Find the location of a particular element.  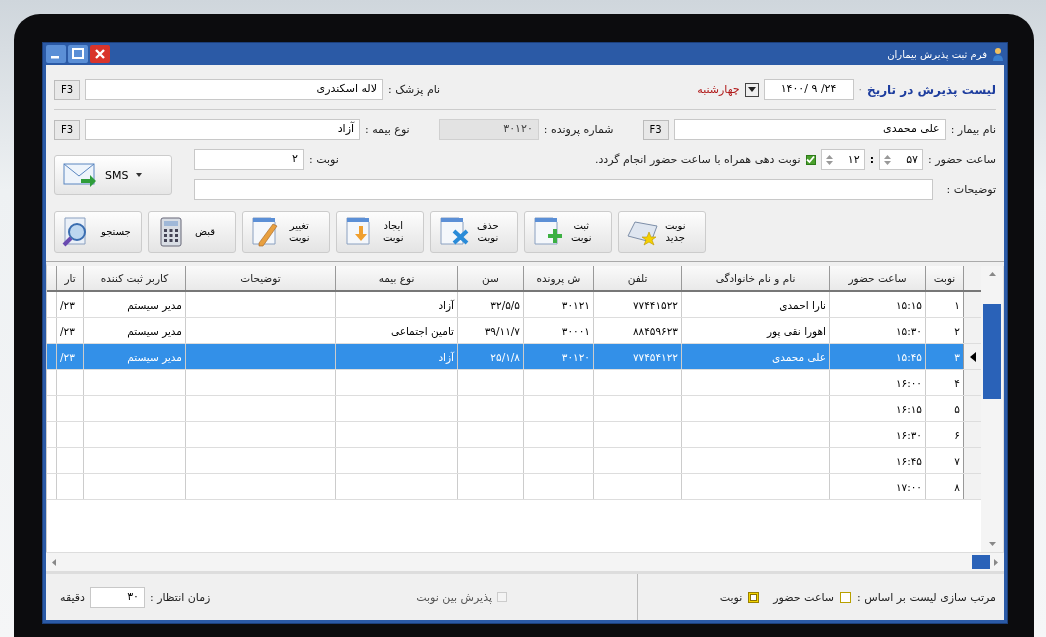

checkmark-icon is located at coordinates (811, 159).